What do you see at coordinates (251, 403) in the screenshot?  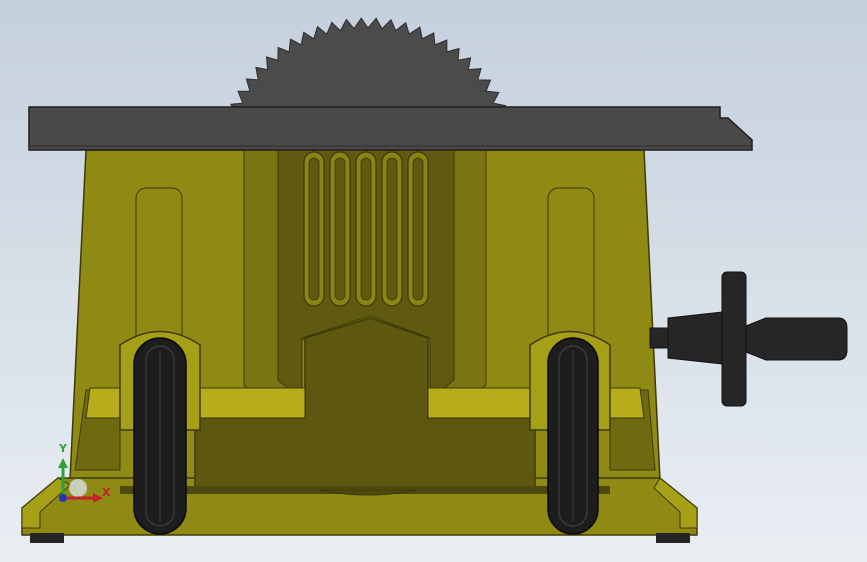 I see `center-left-ledge` at bounding box center [251, 403].